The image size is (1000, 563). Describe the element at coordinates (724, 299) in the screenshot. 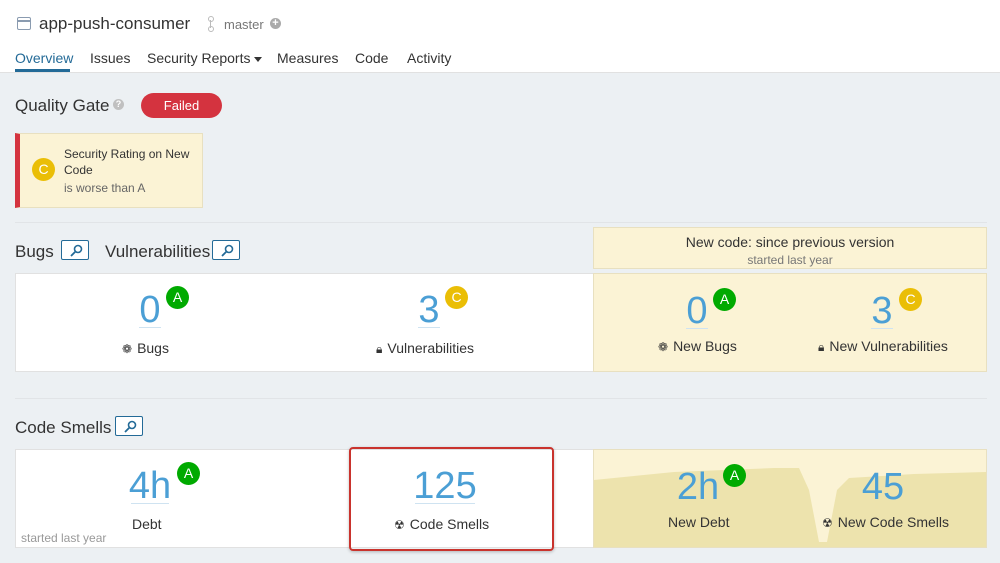

I see `new-bugs-rating-badge: A` at that location.